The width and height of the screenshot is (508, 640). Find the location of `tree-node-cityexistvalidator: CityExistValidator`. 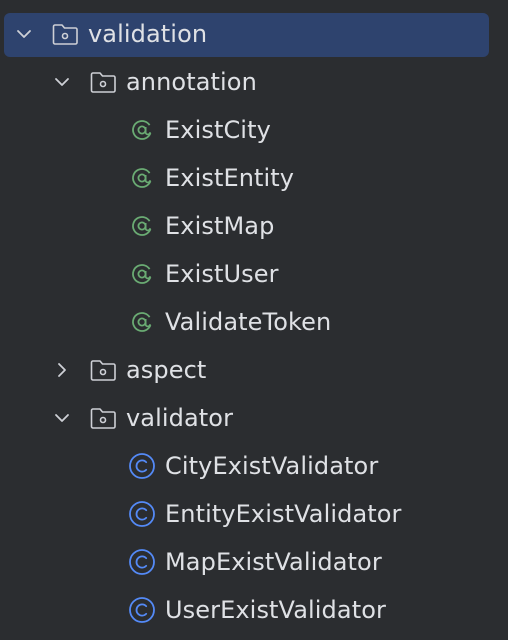

tree-node-cityexistvalidator: CityExistValidator is located at coordinates (254, 466).